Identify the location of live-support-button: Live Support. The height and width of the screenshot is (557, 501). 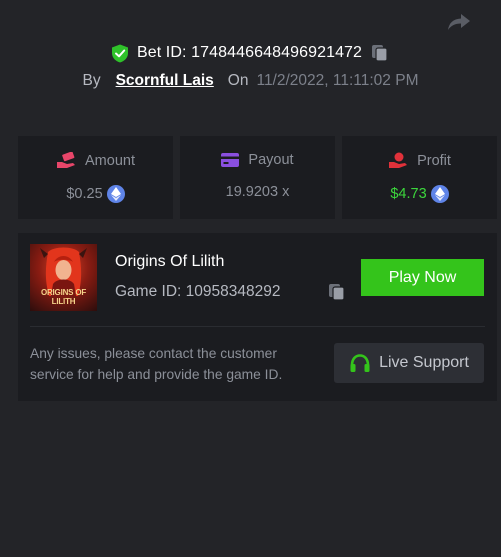
(409, 363).